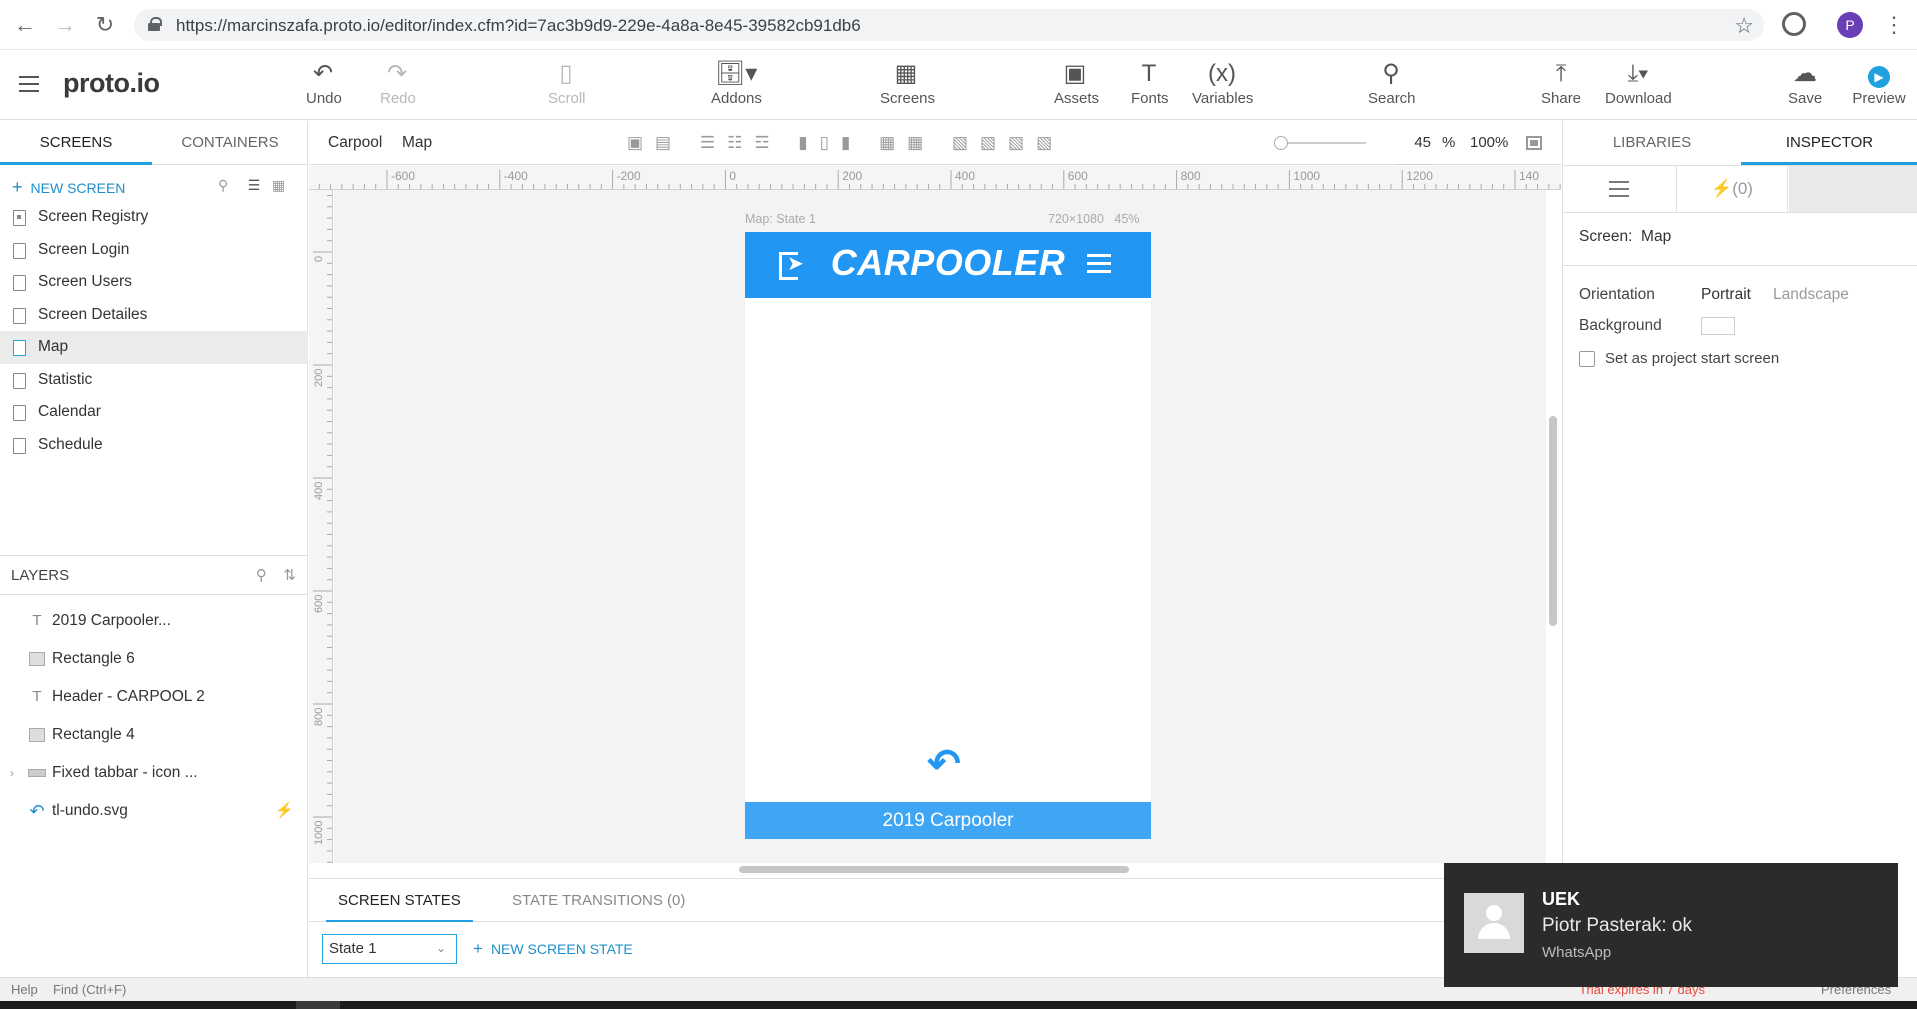 Image resolution: width=1917 pixels, height=1009 pixels. What do you see at coordinates (24, 989) in the screenshot?
I see `help-link: Help` at bounding box center [24, 989].